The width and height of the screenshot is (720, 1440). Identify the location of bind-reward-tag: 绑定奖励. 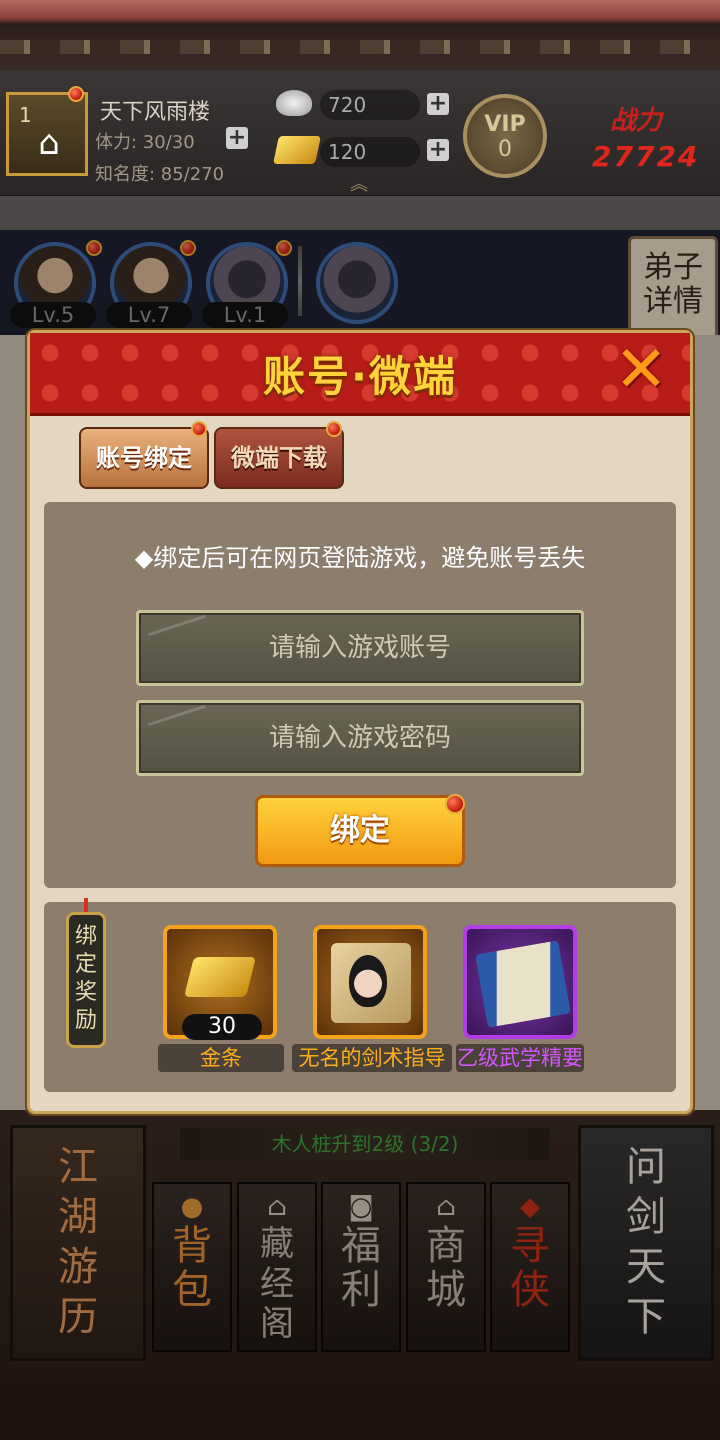
(86, 980).